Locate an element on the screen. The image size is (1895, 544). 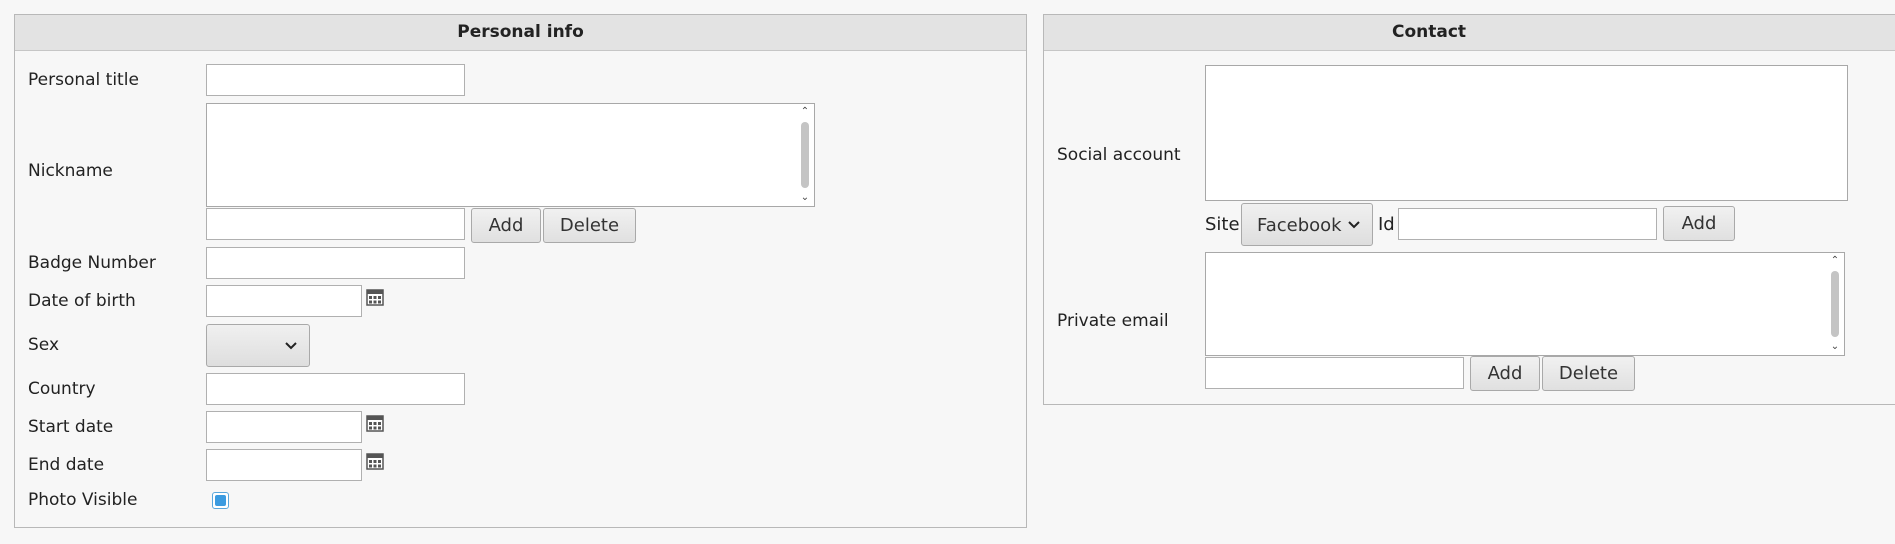
sex-label: Sex is located at coordinates (44, 345).